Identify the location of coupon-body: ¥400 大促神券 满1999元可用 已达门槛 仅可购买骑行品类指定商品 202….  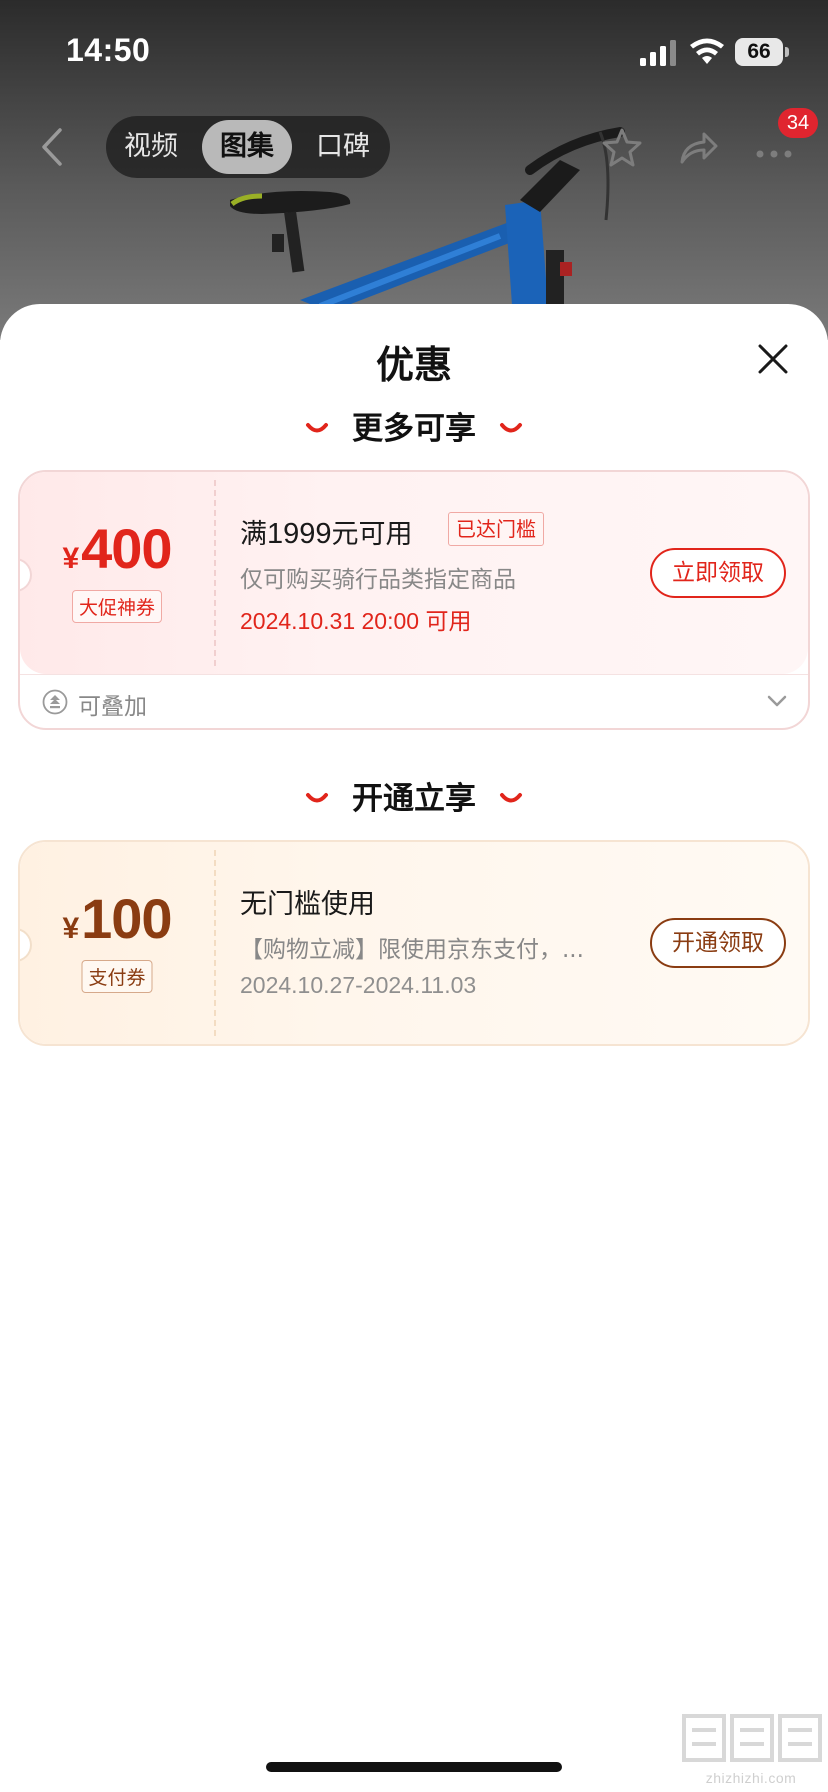
(414, 573).